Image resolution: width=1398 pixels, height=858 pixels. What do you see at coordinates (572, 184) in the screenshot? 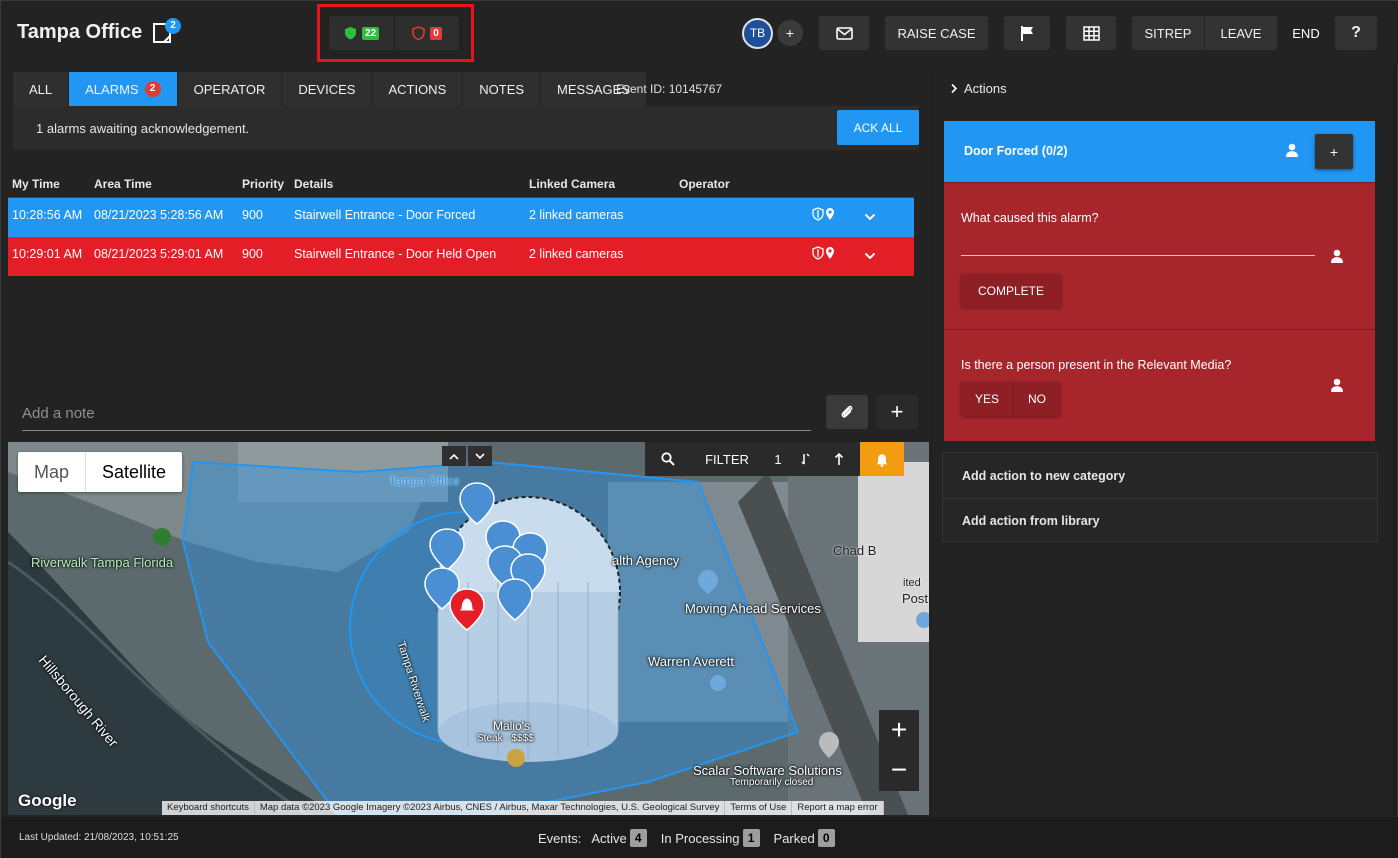
I see `col-linked-camera: Linked Camera` at bounding box center [572, 184].